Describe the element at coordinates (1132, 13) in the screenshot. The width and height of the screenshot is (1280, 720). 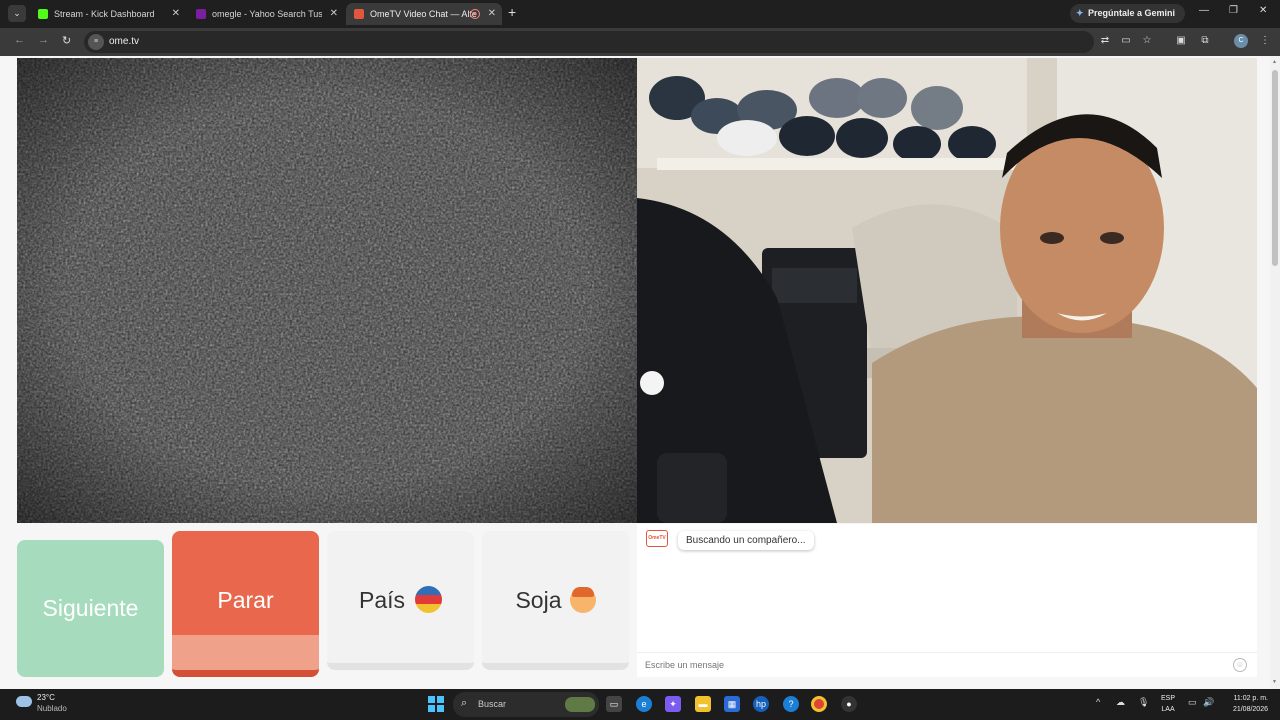
I see `gemini-label: Pregúntale a Gemini` at that location.